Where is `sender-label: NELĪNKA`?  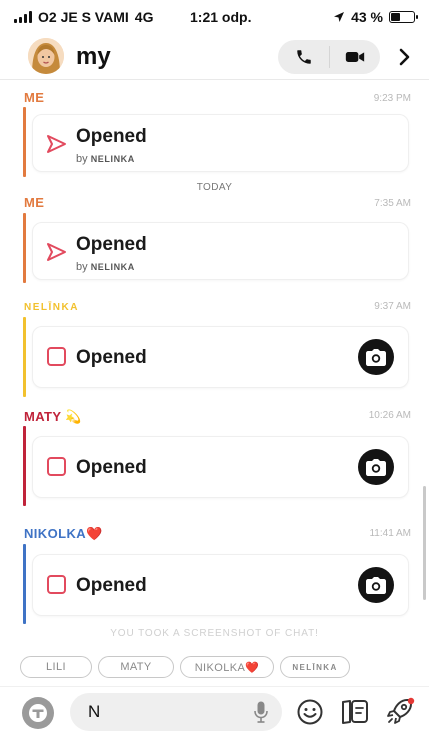 sender-label: NELĪNKA is located at coordinates (51, 307).